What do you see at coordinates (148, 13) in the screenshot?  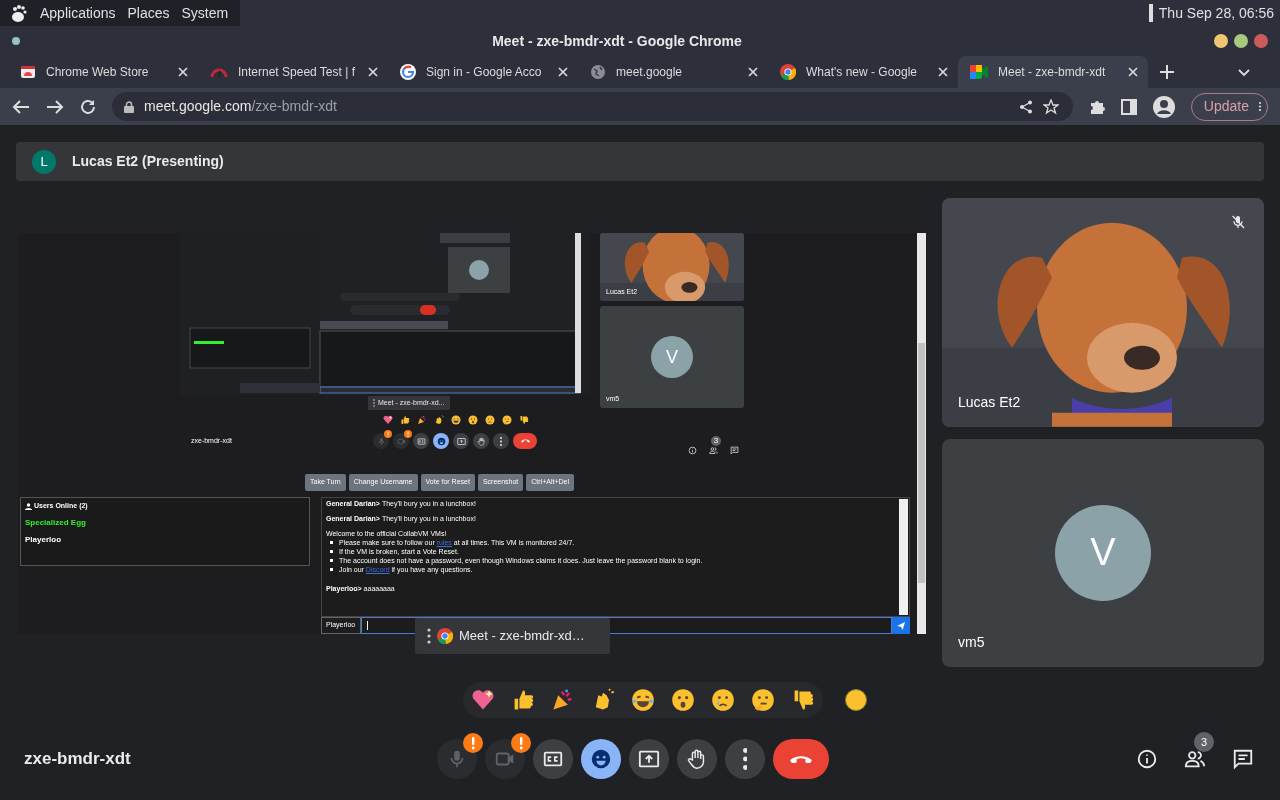 I see `desktop-menu: Places` at bounding box center [148, 13].